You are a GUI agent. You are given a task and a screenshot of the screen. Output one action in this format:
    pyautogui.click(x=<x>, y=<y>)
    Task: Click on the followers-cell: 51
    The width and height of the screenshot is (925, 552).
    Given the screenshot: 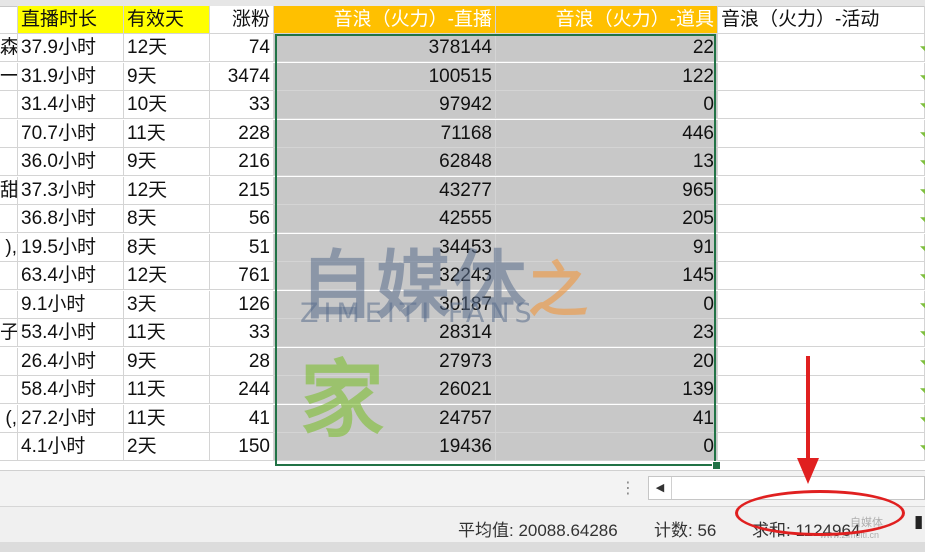 What is the action you would take?
    pyautogui.click(x=242, y=247)
    